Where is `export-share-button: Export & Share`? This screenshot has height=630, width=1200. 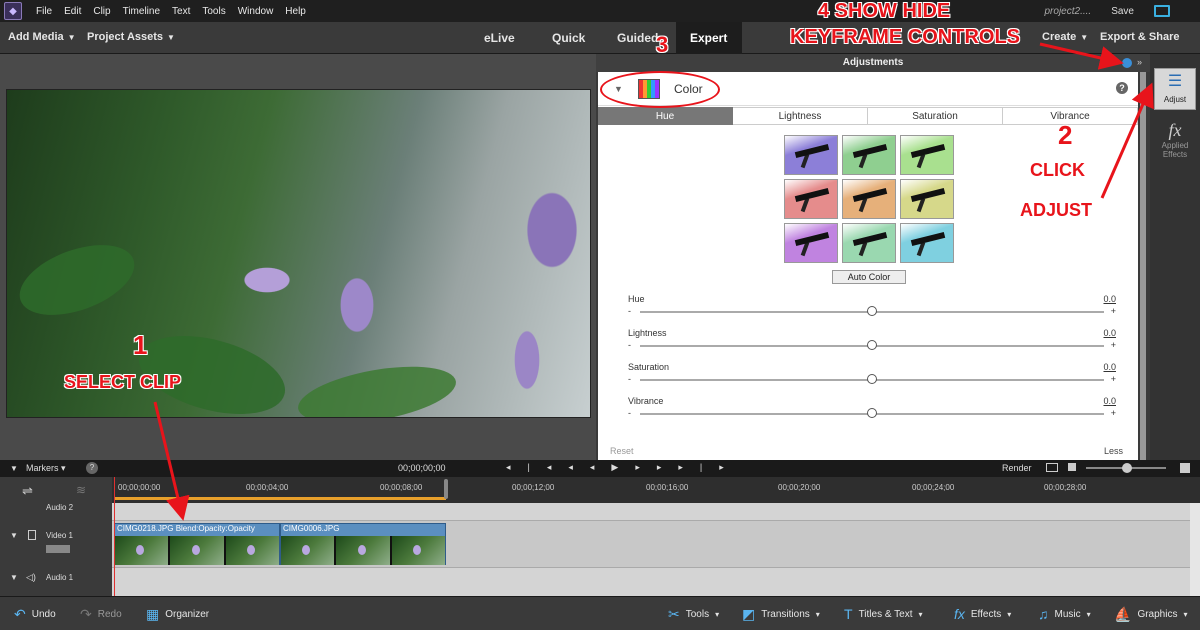
export-share-button: Export & Share is located at coordinates (1139, 37).